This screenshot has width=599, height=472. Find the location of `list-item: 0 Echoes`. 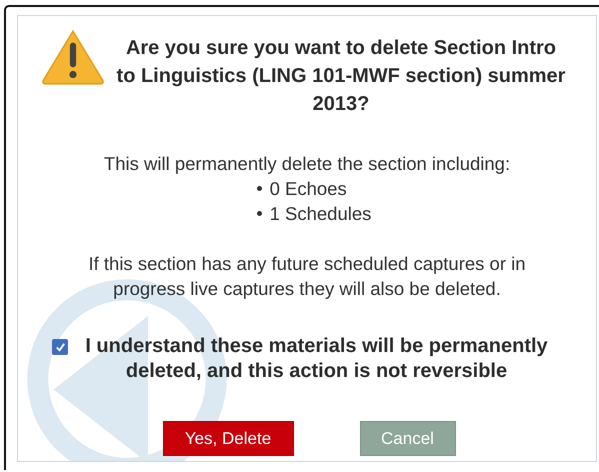

list-item: 0 Echoes is located at coordinates (308, 189).